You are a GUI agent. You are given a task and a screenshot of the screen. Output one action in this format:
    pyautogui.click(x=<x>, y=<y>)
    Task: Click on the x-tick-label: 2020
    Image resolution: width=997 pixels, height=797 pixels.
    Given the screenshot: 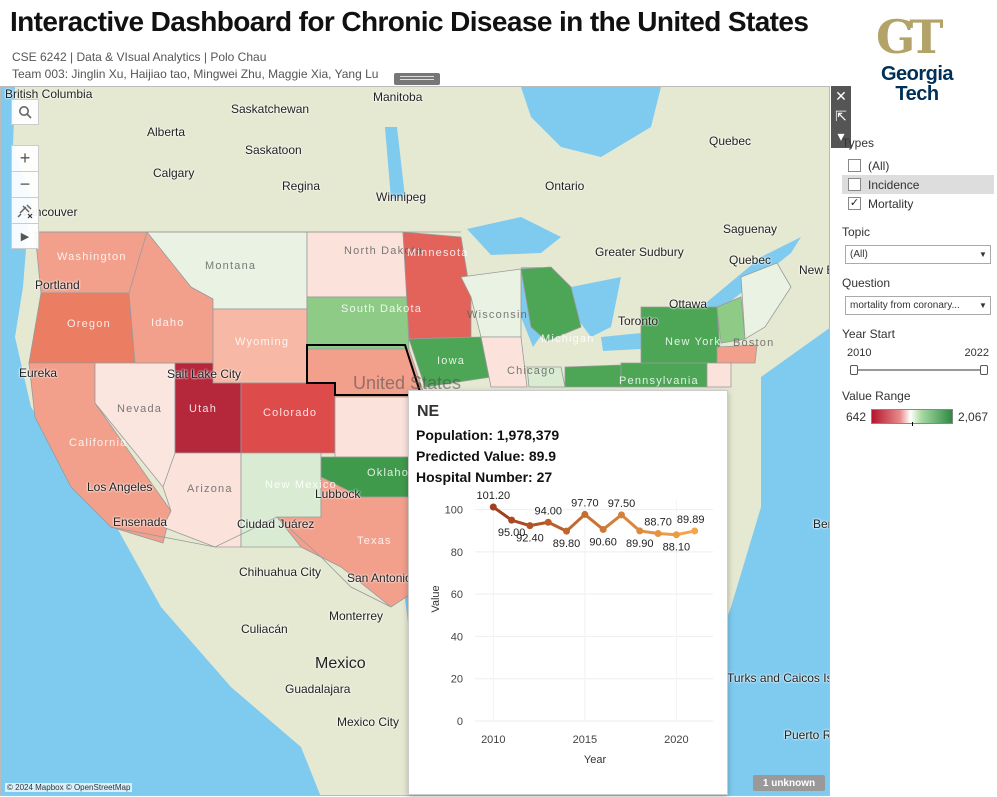 What is the action you would take?
    pyautogui.click(x=676, y=740)
    